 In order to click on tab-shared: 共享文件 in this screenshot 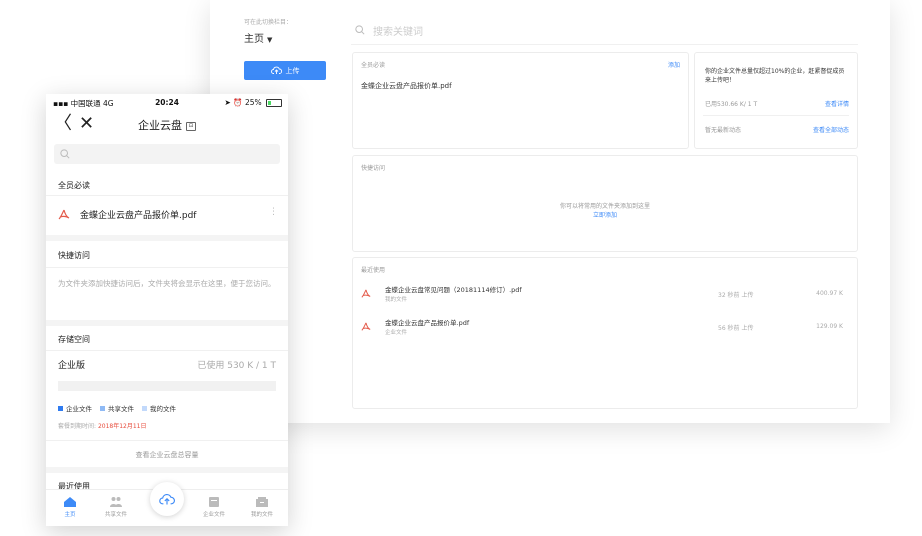, I will do `click(116, 507)`.